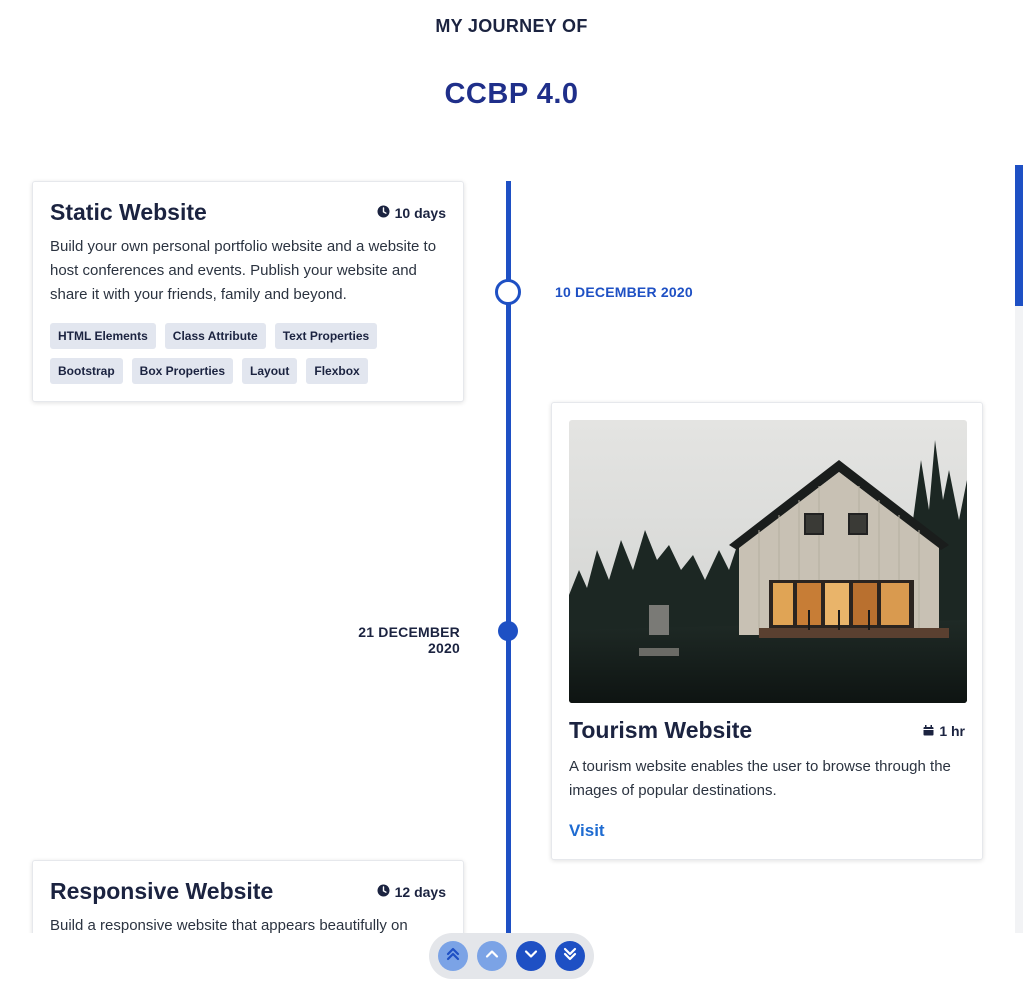 This screenshot has height=981, width=1023. Describe the element at coordinates (337, 371) in the screenshot. I see `tag: Flexbox` at that location.